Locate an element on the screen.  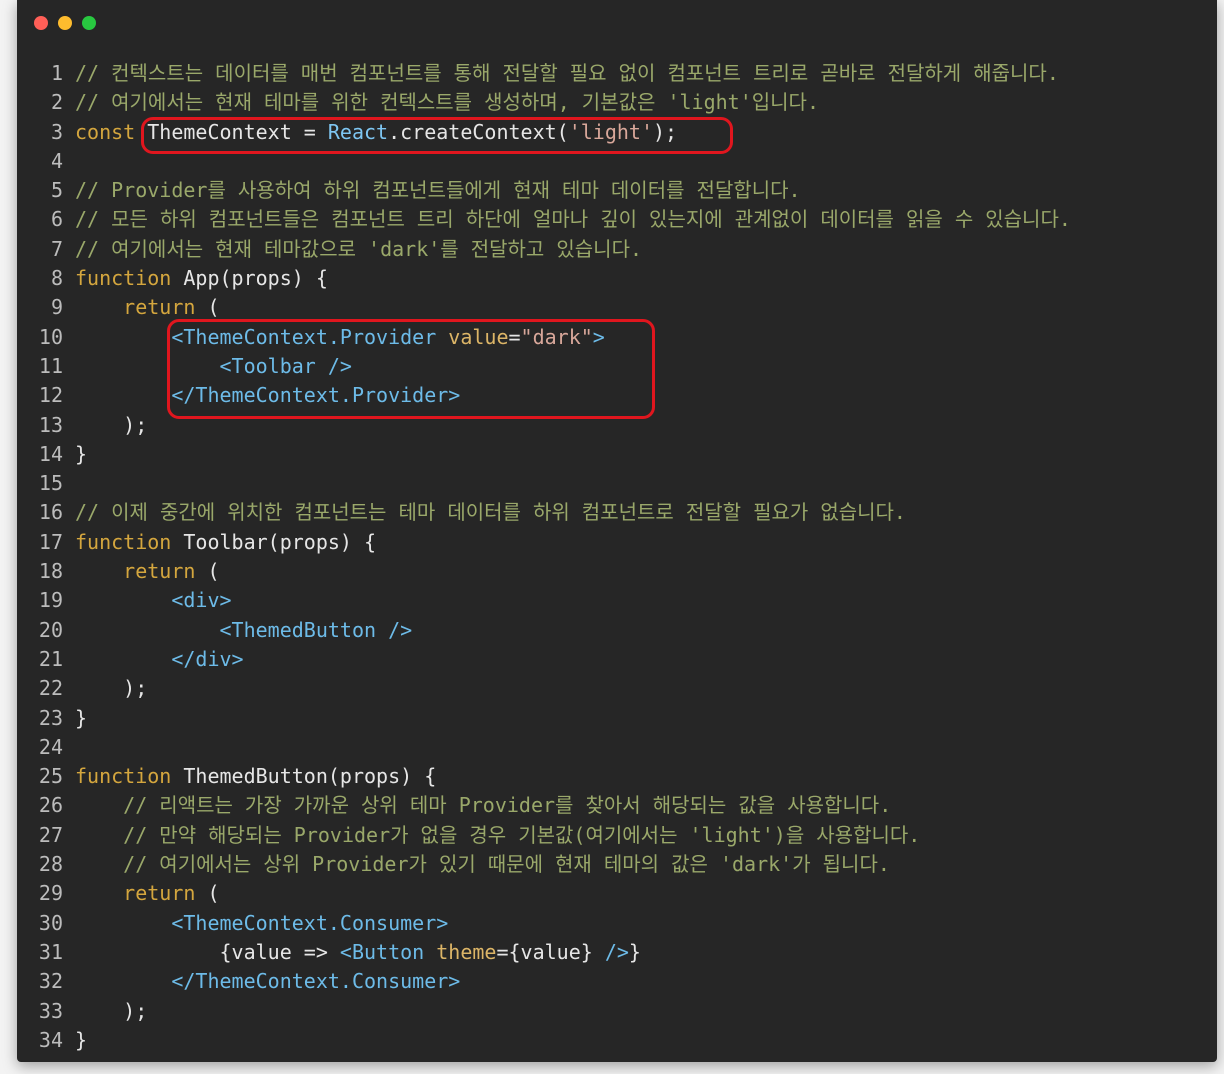
line-number: 29 is located at coordinates (50, 893).